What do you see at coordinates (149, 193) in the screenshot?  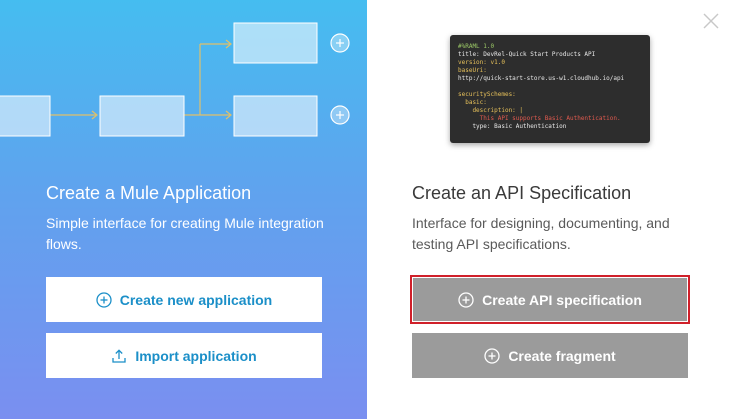 I see `mule-panel-title: Create a Mule Application` at bounding box center [149, 193].